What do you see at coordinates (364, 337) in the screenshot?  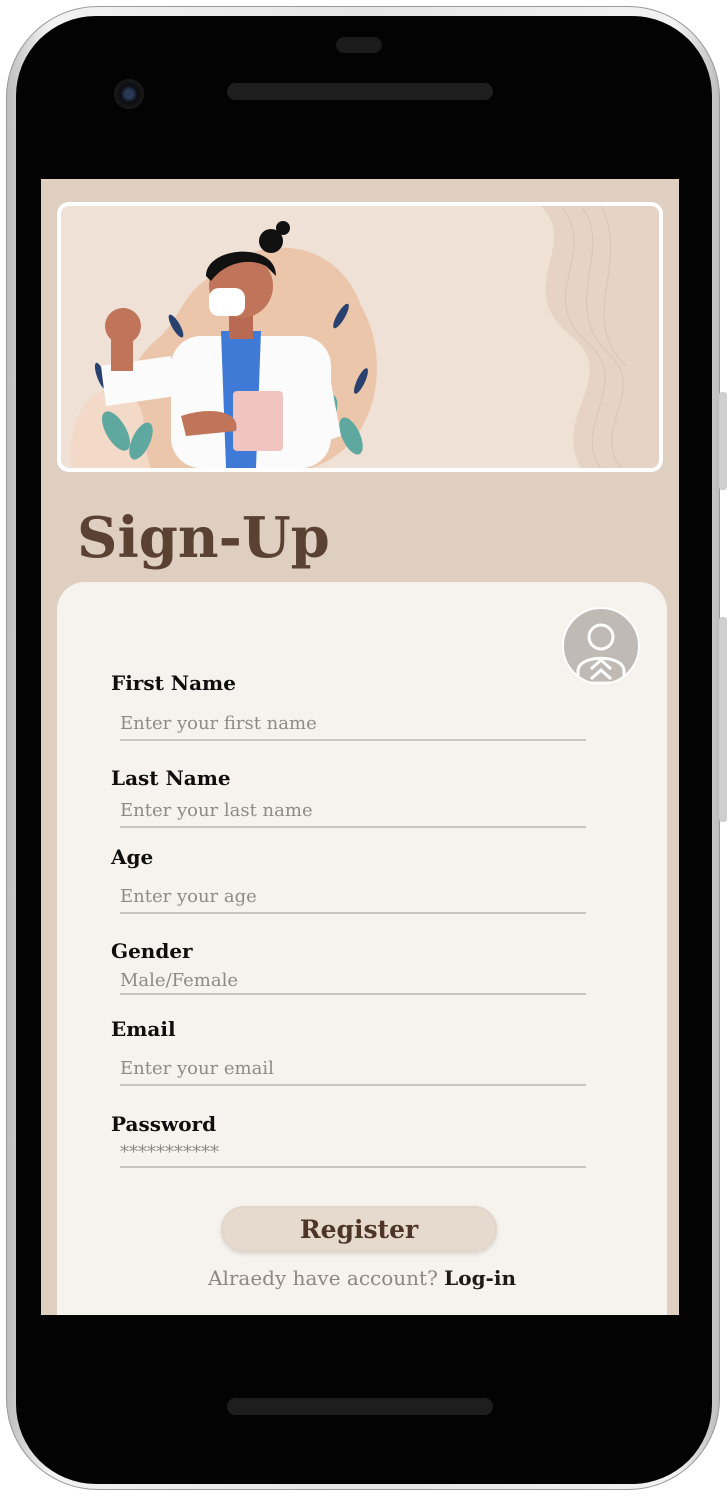 I see `doctor-illustration-icon` at bounding box center [364, 337].